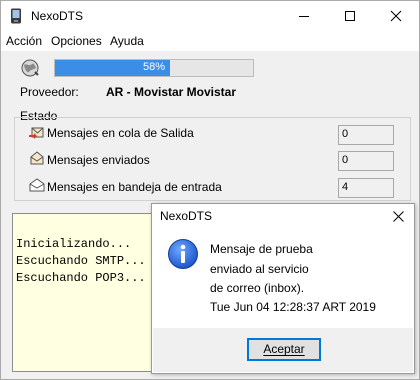 The width and height of the screenshot is (420, 380). Describe the element at coordinates (210, 16) in the screenshot. I see `title-bar: NexoDTS` at that location.